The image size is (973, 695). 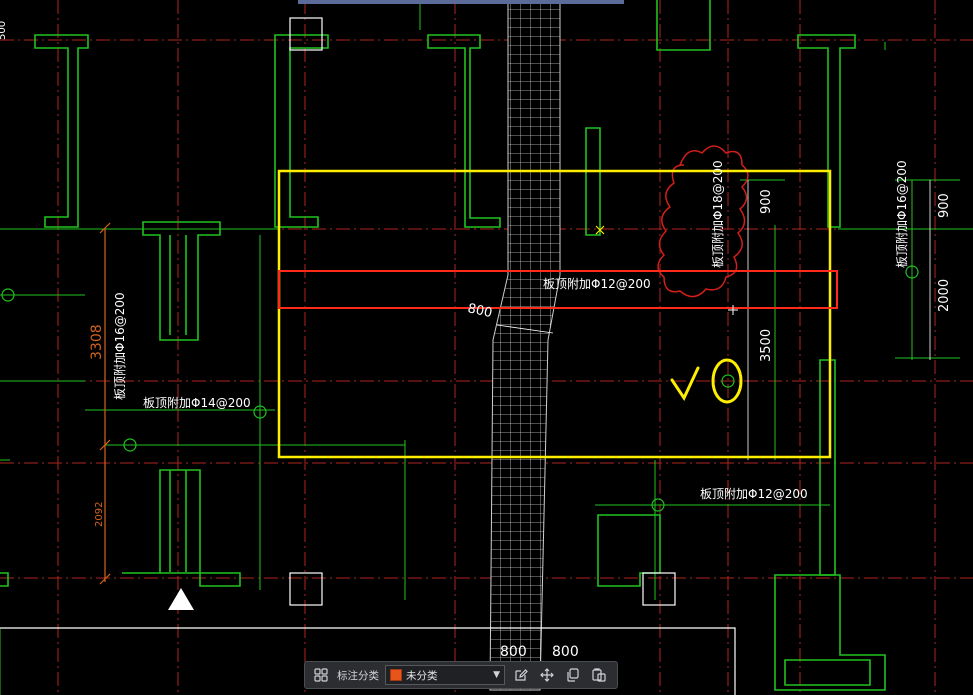 I want to click on copy-icon, so click(x=573, y=675).